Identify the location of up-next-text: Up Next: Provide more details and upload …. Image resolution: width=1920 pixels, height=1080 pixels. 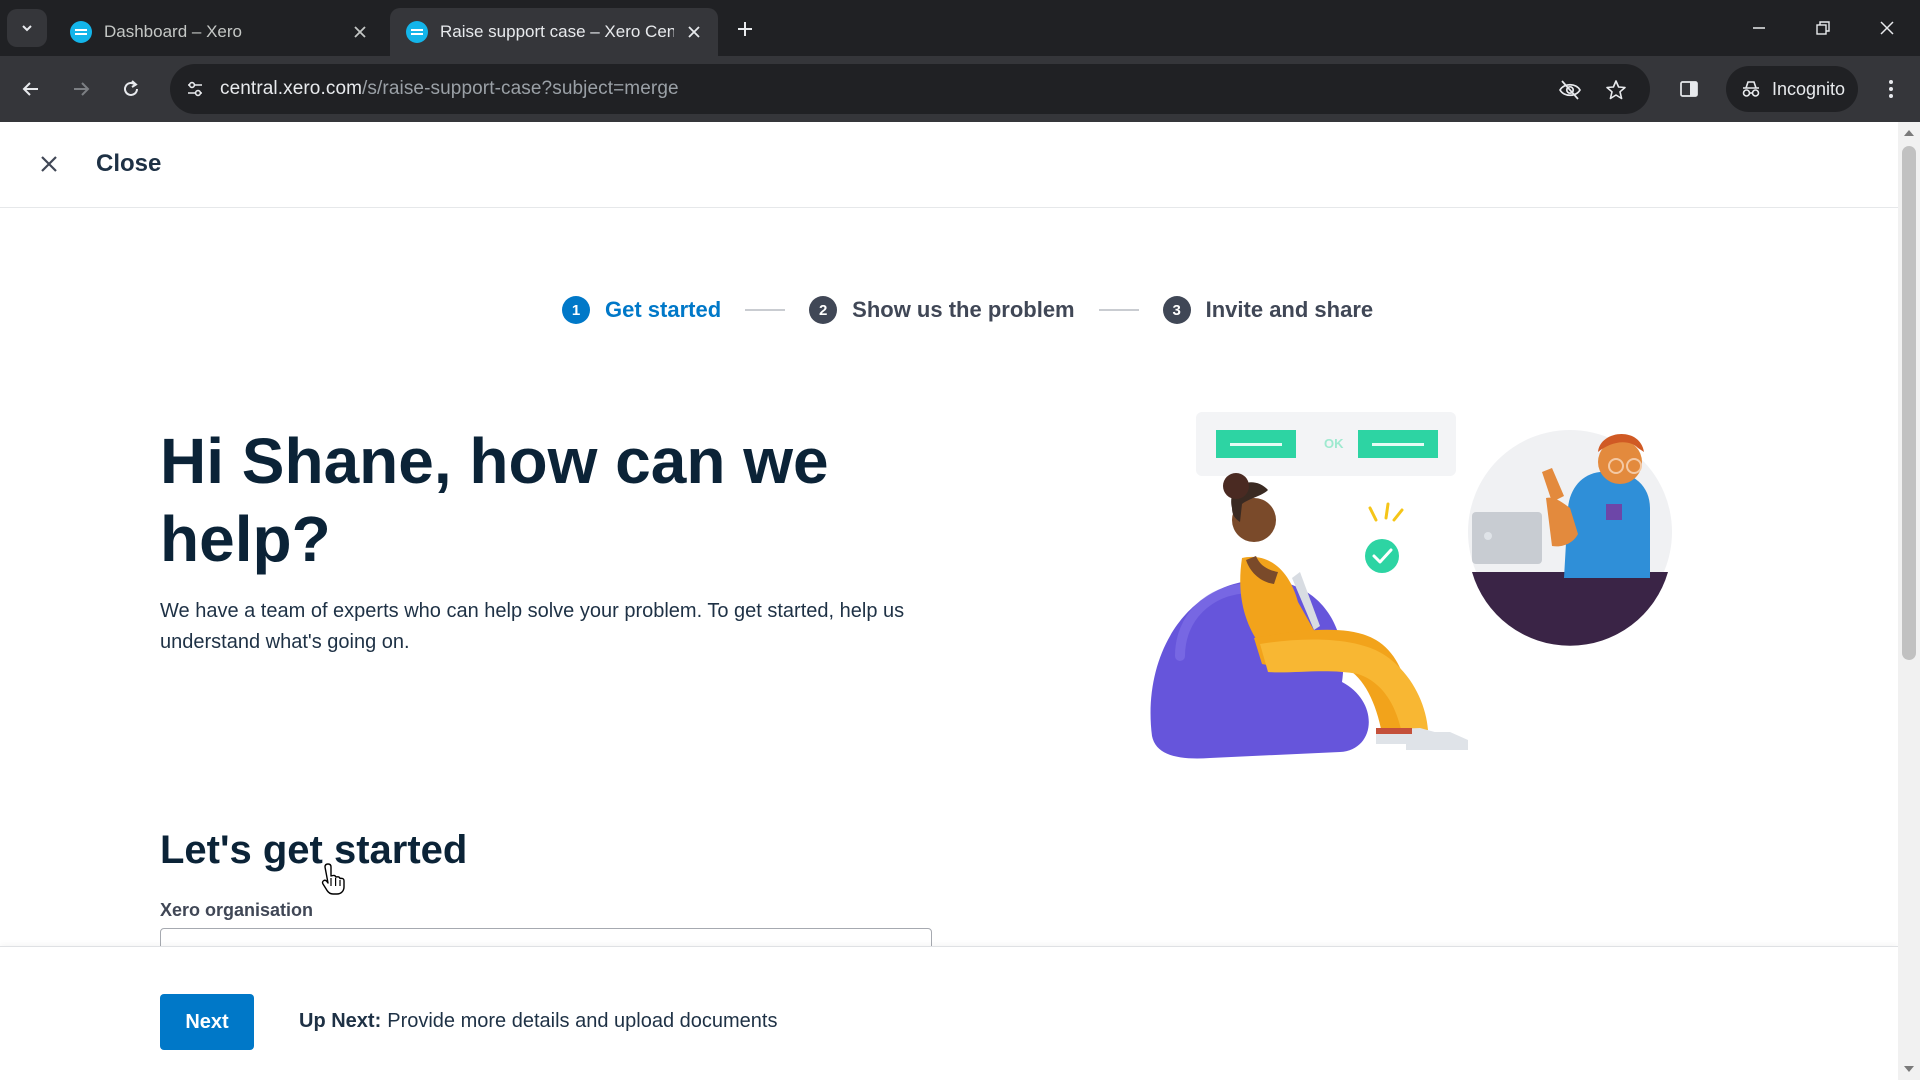
(538, 1021).